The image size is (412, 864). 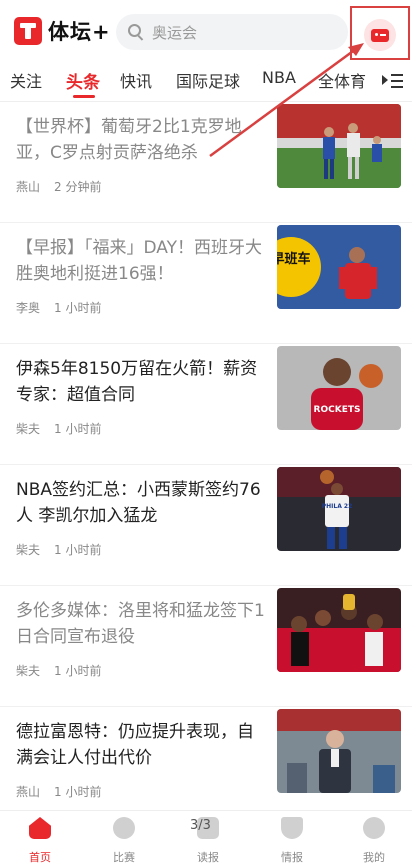 I want to click on news-thumbnail: PHILA 22, so click(x=339, y=509).